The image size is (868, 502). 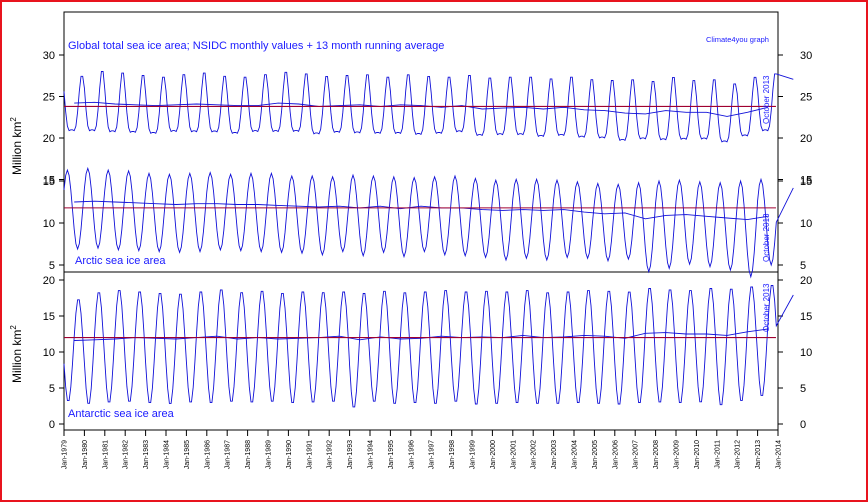 I want to click on x-tick-label: Jan-1983, so click(x=146, y=454).